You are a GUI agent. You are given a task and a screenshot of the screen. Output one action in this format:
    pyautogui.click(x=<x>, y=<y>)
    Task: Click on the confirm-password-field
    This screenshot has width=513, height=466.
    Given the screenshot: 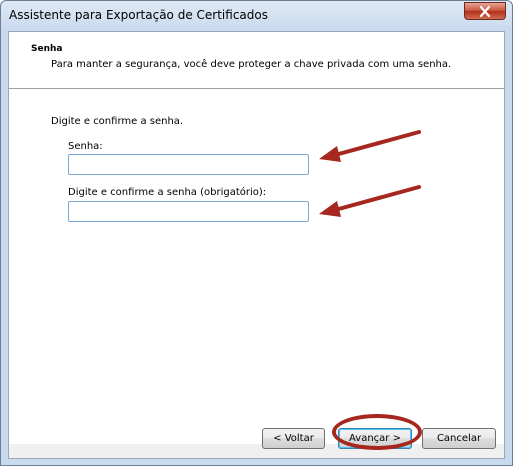 What is the action you would take?
    pyautogui.click(x=188, y=211)
    